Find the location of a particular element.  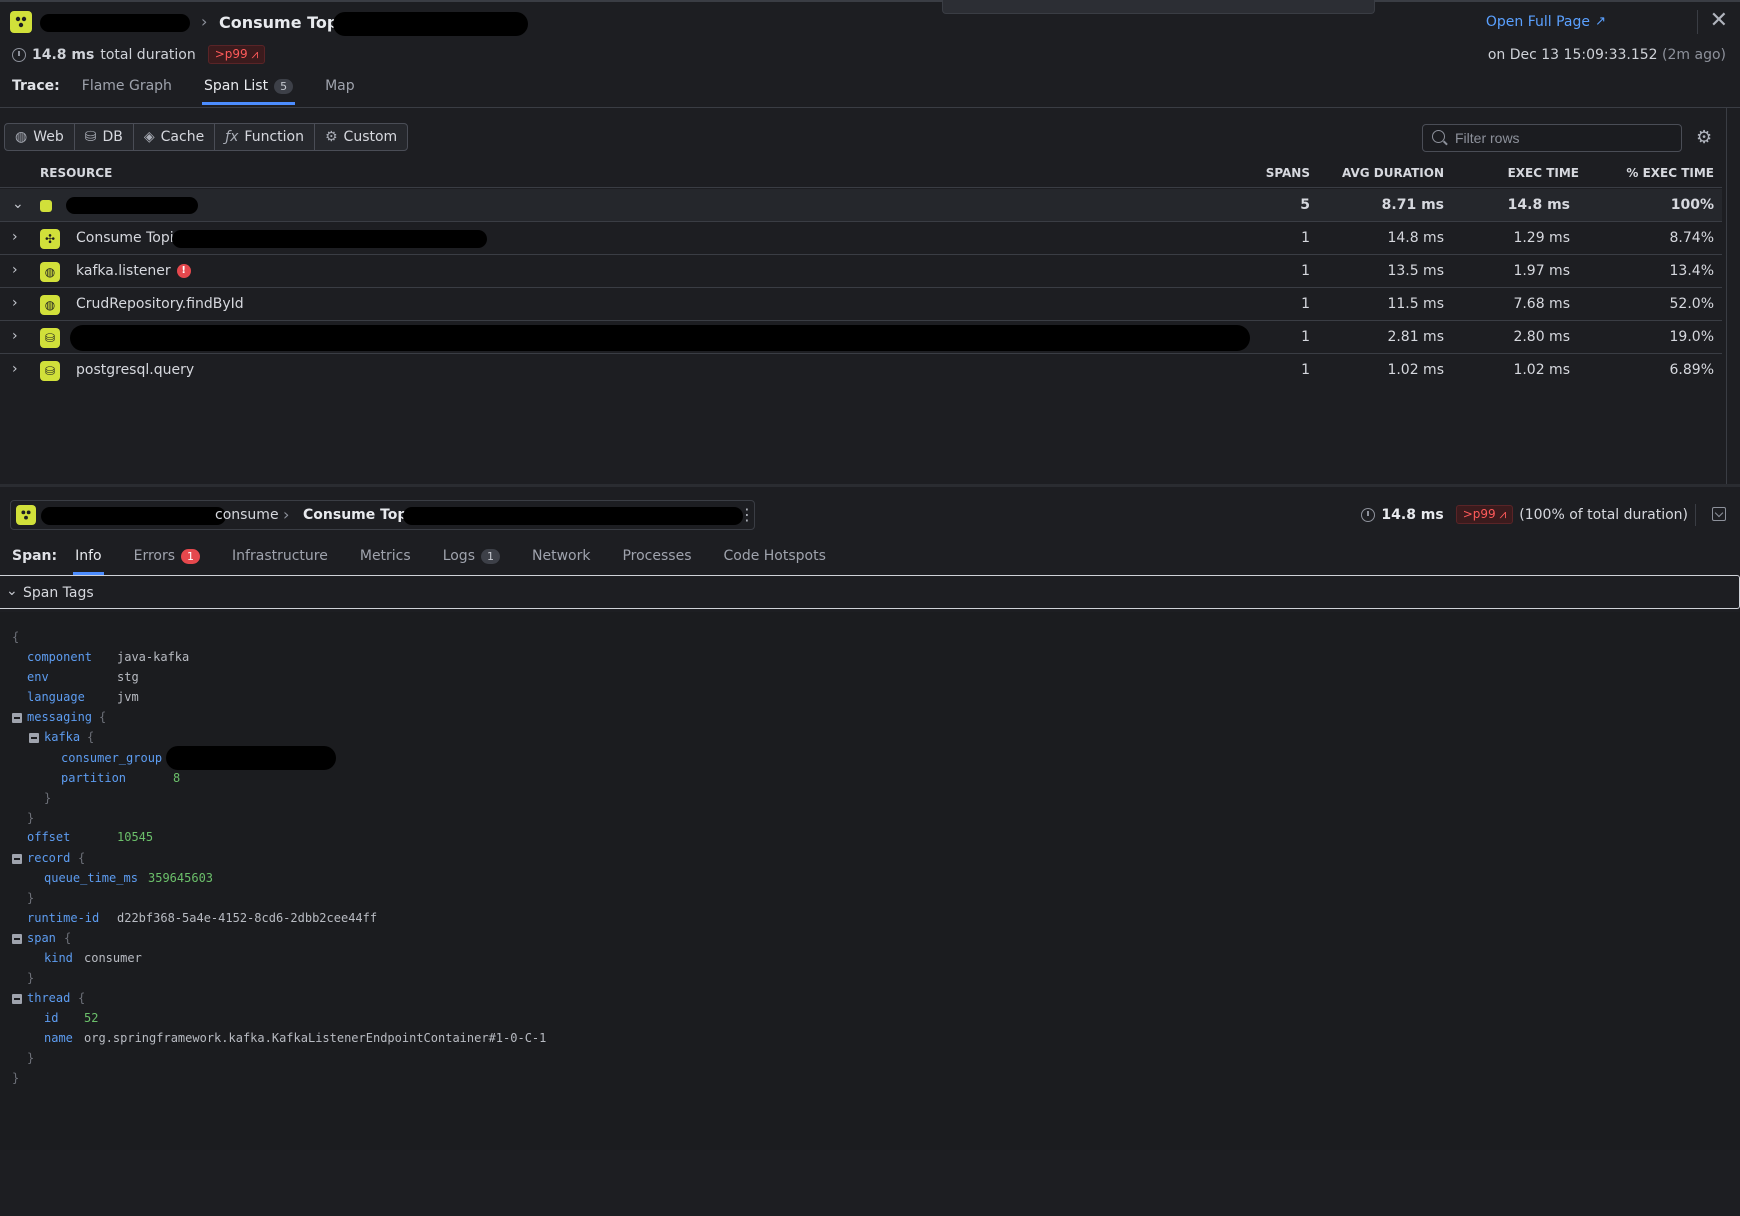

pct-exec-value: 52.0% is located at coordinates (1691, 304).